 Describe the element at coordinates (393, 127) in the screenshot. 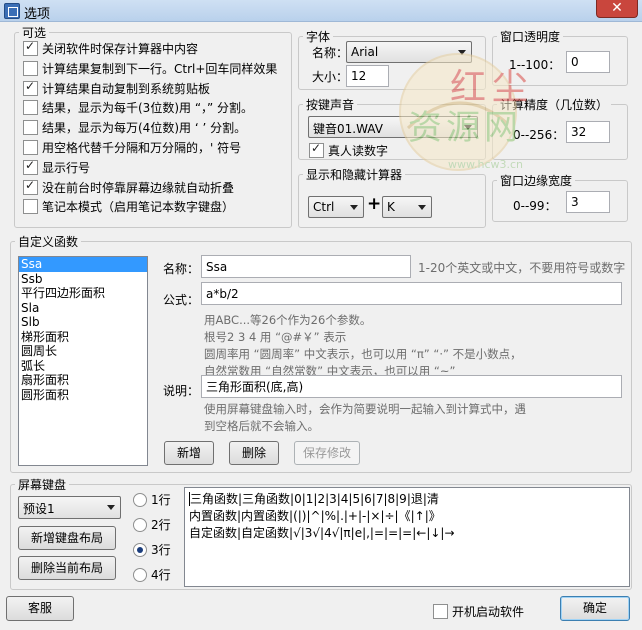

I see `sound-select: 键音01.WAV` at that location.